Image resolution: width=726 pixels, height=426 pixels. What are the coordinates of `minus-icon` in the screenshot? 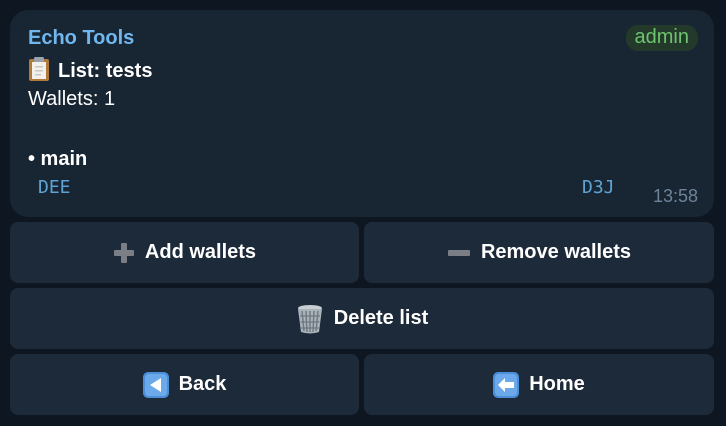 It's located at (459, 253).